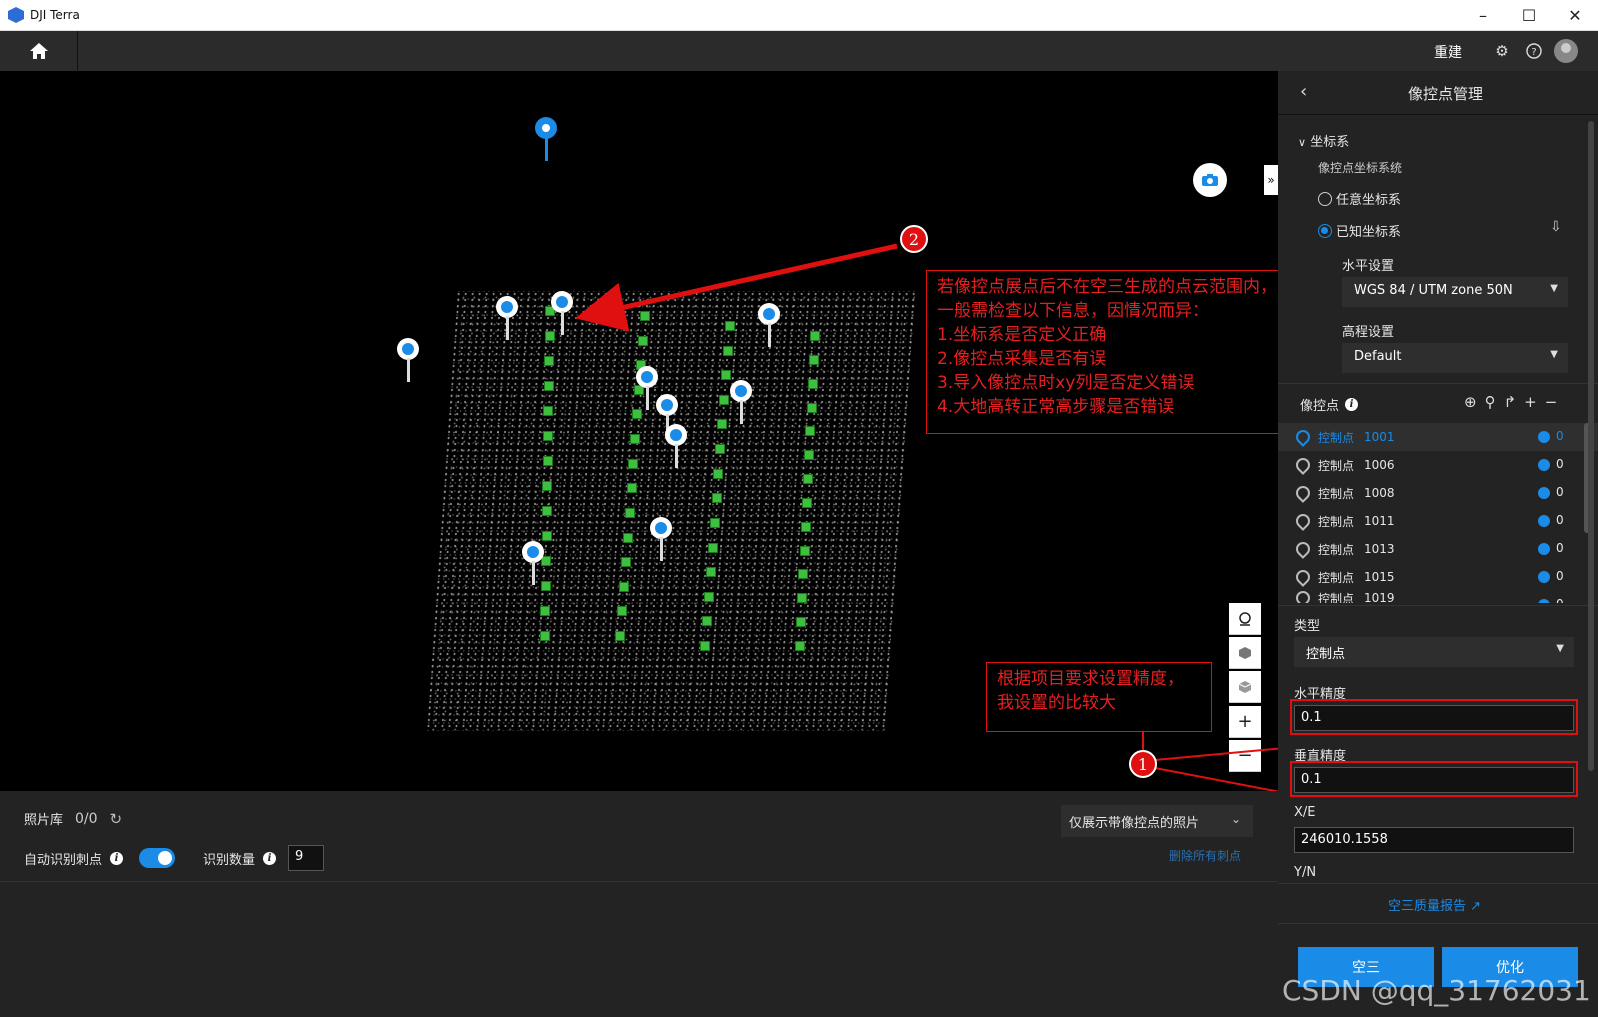 This screenshot has height=1017, width=1598. I want to click on gcp-type-select: 控制点 ▼, so click(1434, 652).